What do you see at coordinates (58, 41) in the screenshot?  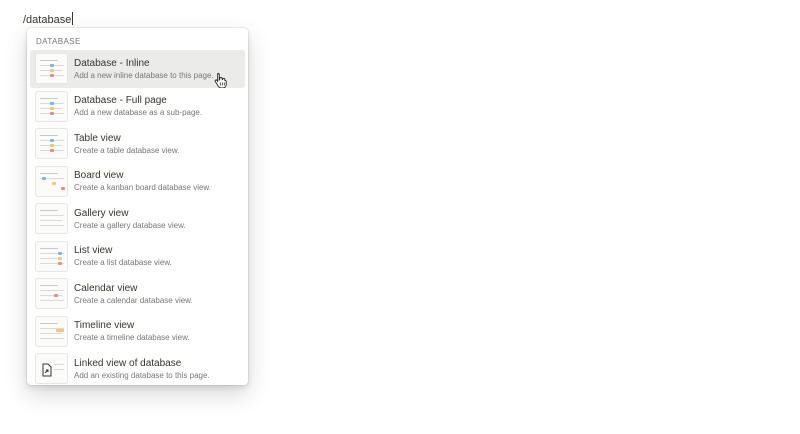 I see `menu-section-label: DATABASE` at bounding box center [58, 41].